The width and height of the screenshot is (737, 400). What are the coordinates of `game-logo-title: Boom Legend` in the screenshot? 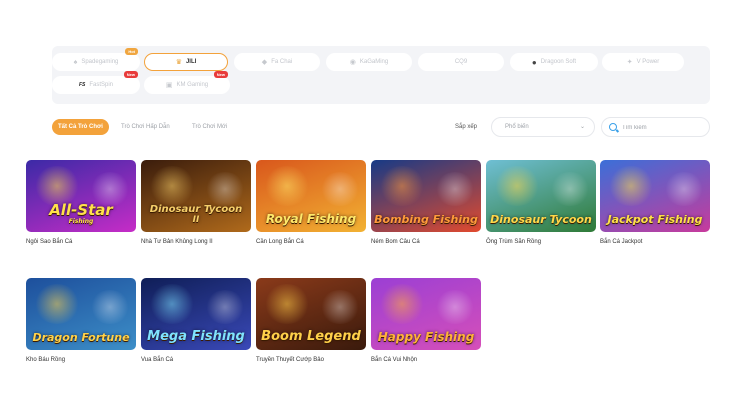 It's located at (311, 336).